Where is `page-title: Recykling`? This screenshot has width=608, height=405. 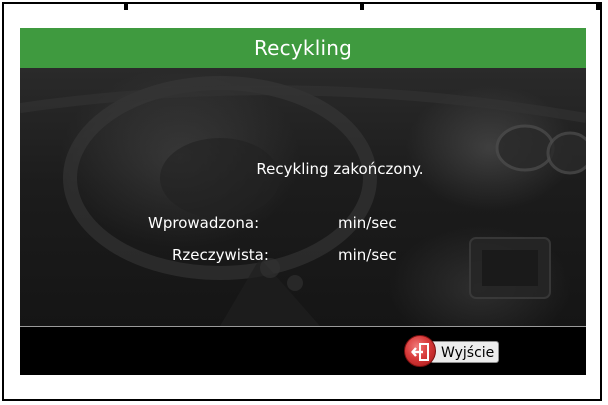 page-title: Recykling is located at coordinates (302, 48).